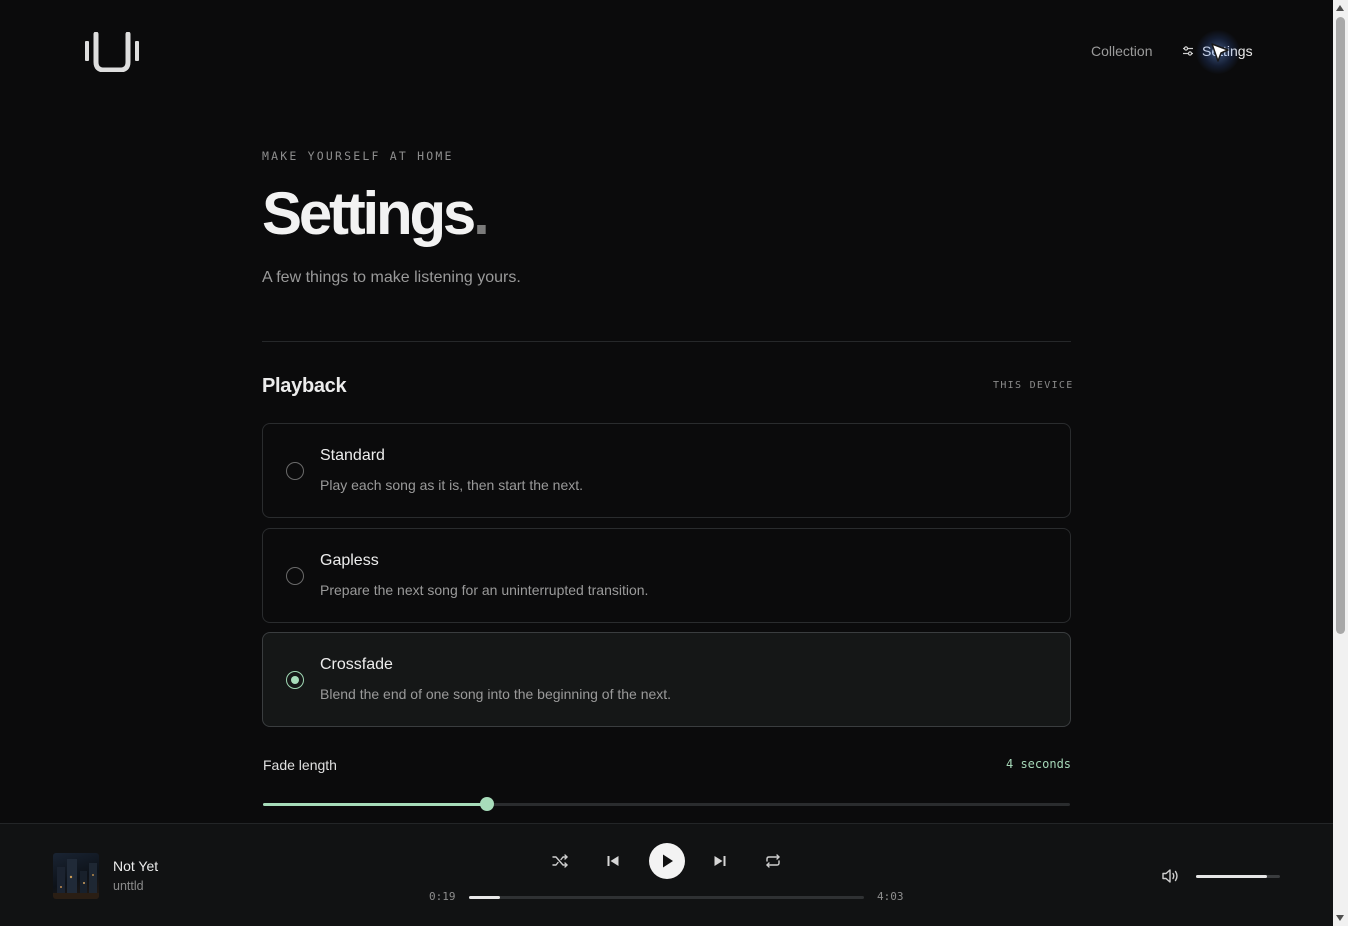  What do you see at coordinates (128, 886) in the screenshot?
I see `track-artist: unttld` at bounding box center [128, 886].